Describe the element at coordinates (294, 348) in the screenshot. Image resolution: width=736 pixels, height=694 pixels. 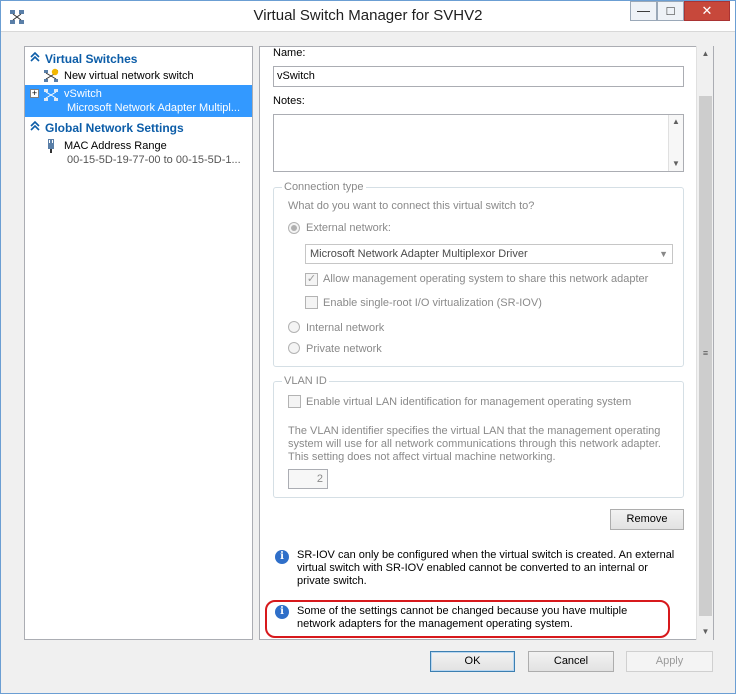
I see `private-network-radio` at that location.